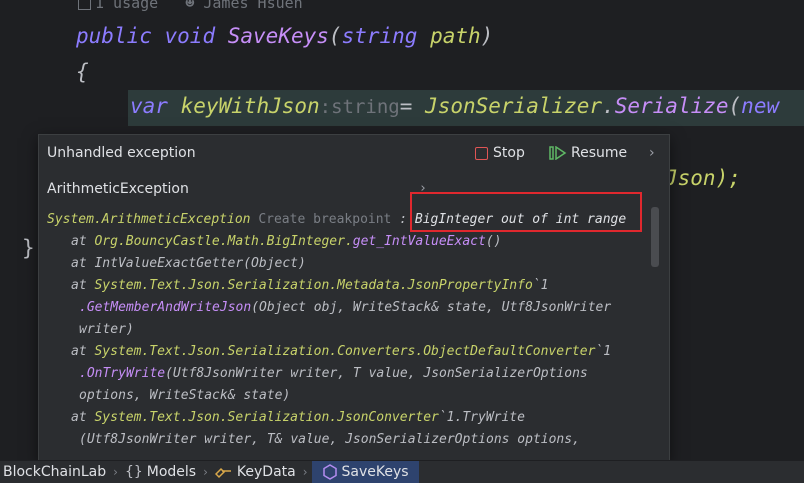 The height and width of the screenshot is (483, 804). Describe the element at coordinates (514, 106) in the screenshot. I see `class-ref: JsonSerializer` at that location.